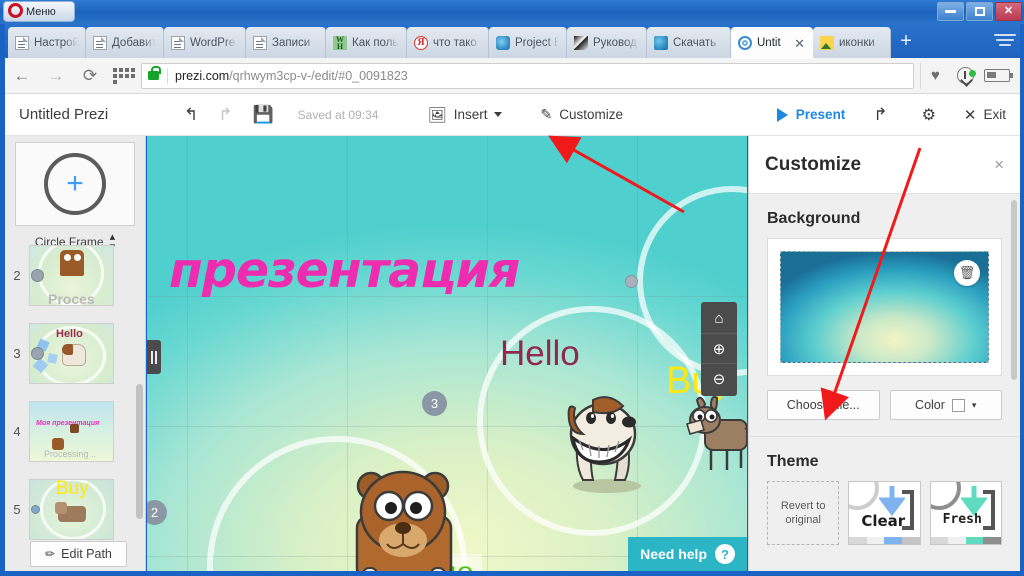 The width and height of the screenshot is (1024, 576). What do you see at coordinates (929, 115) in the screenshot?
I see `gear-icon: ⚙` at bounding box center [929, 115].